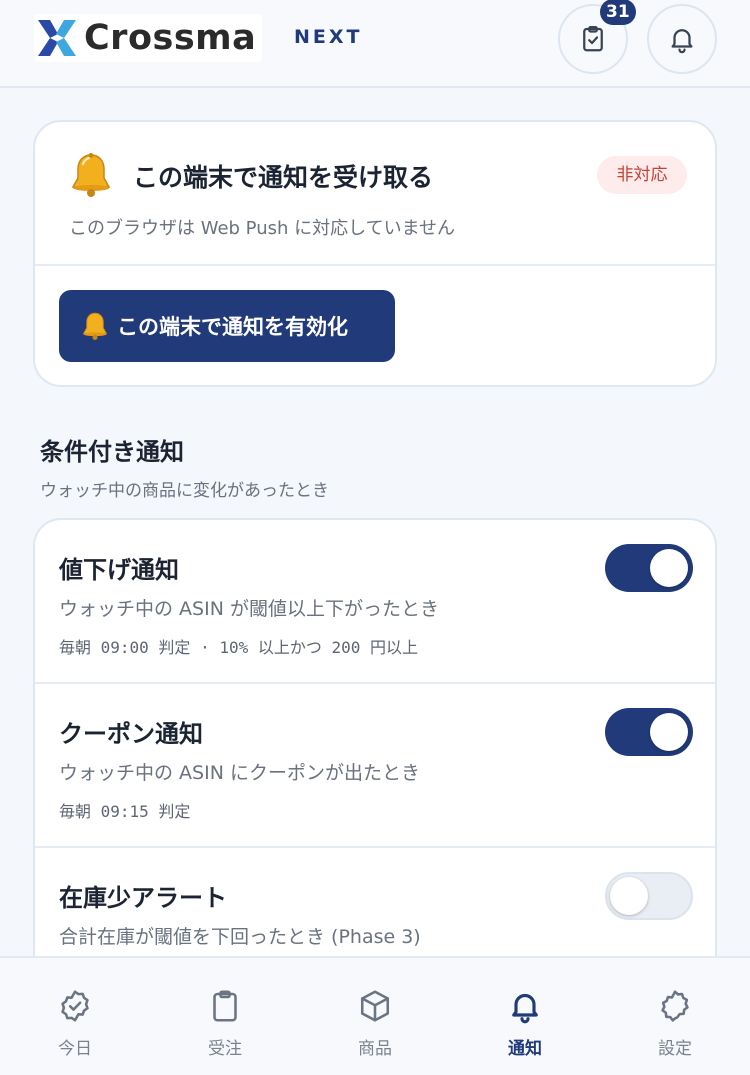 The height and width of the screenshot is (1075, 750). I want to click on item-schedule: 毎朝 09:00 判定 · 10% 以上かつ 200 円以上, so click(239, 647).